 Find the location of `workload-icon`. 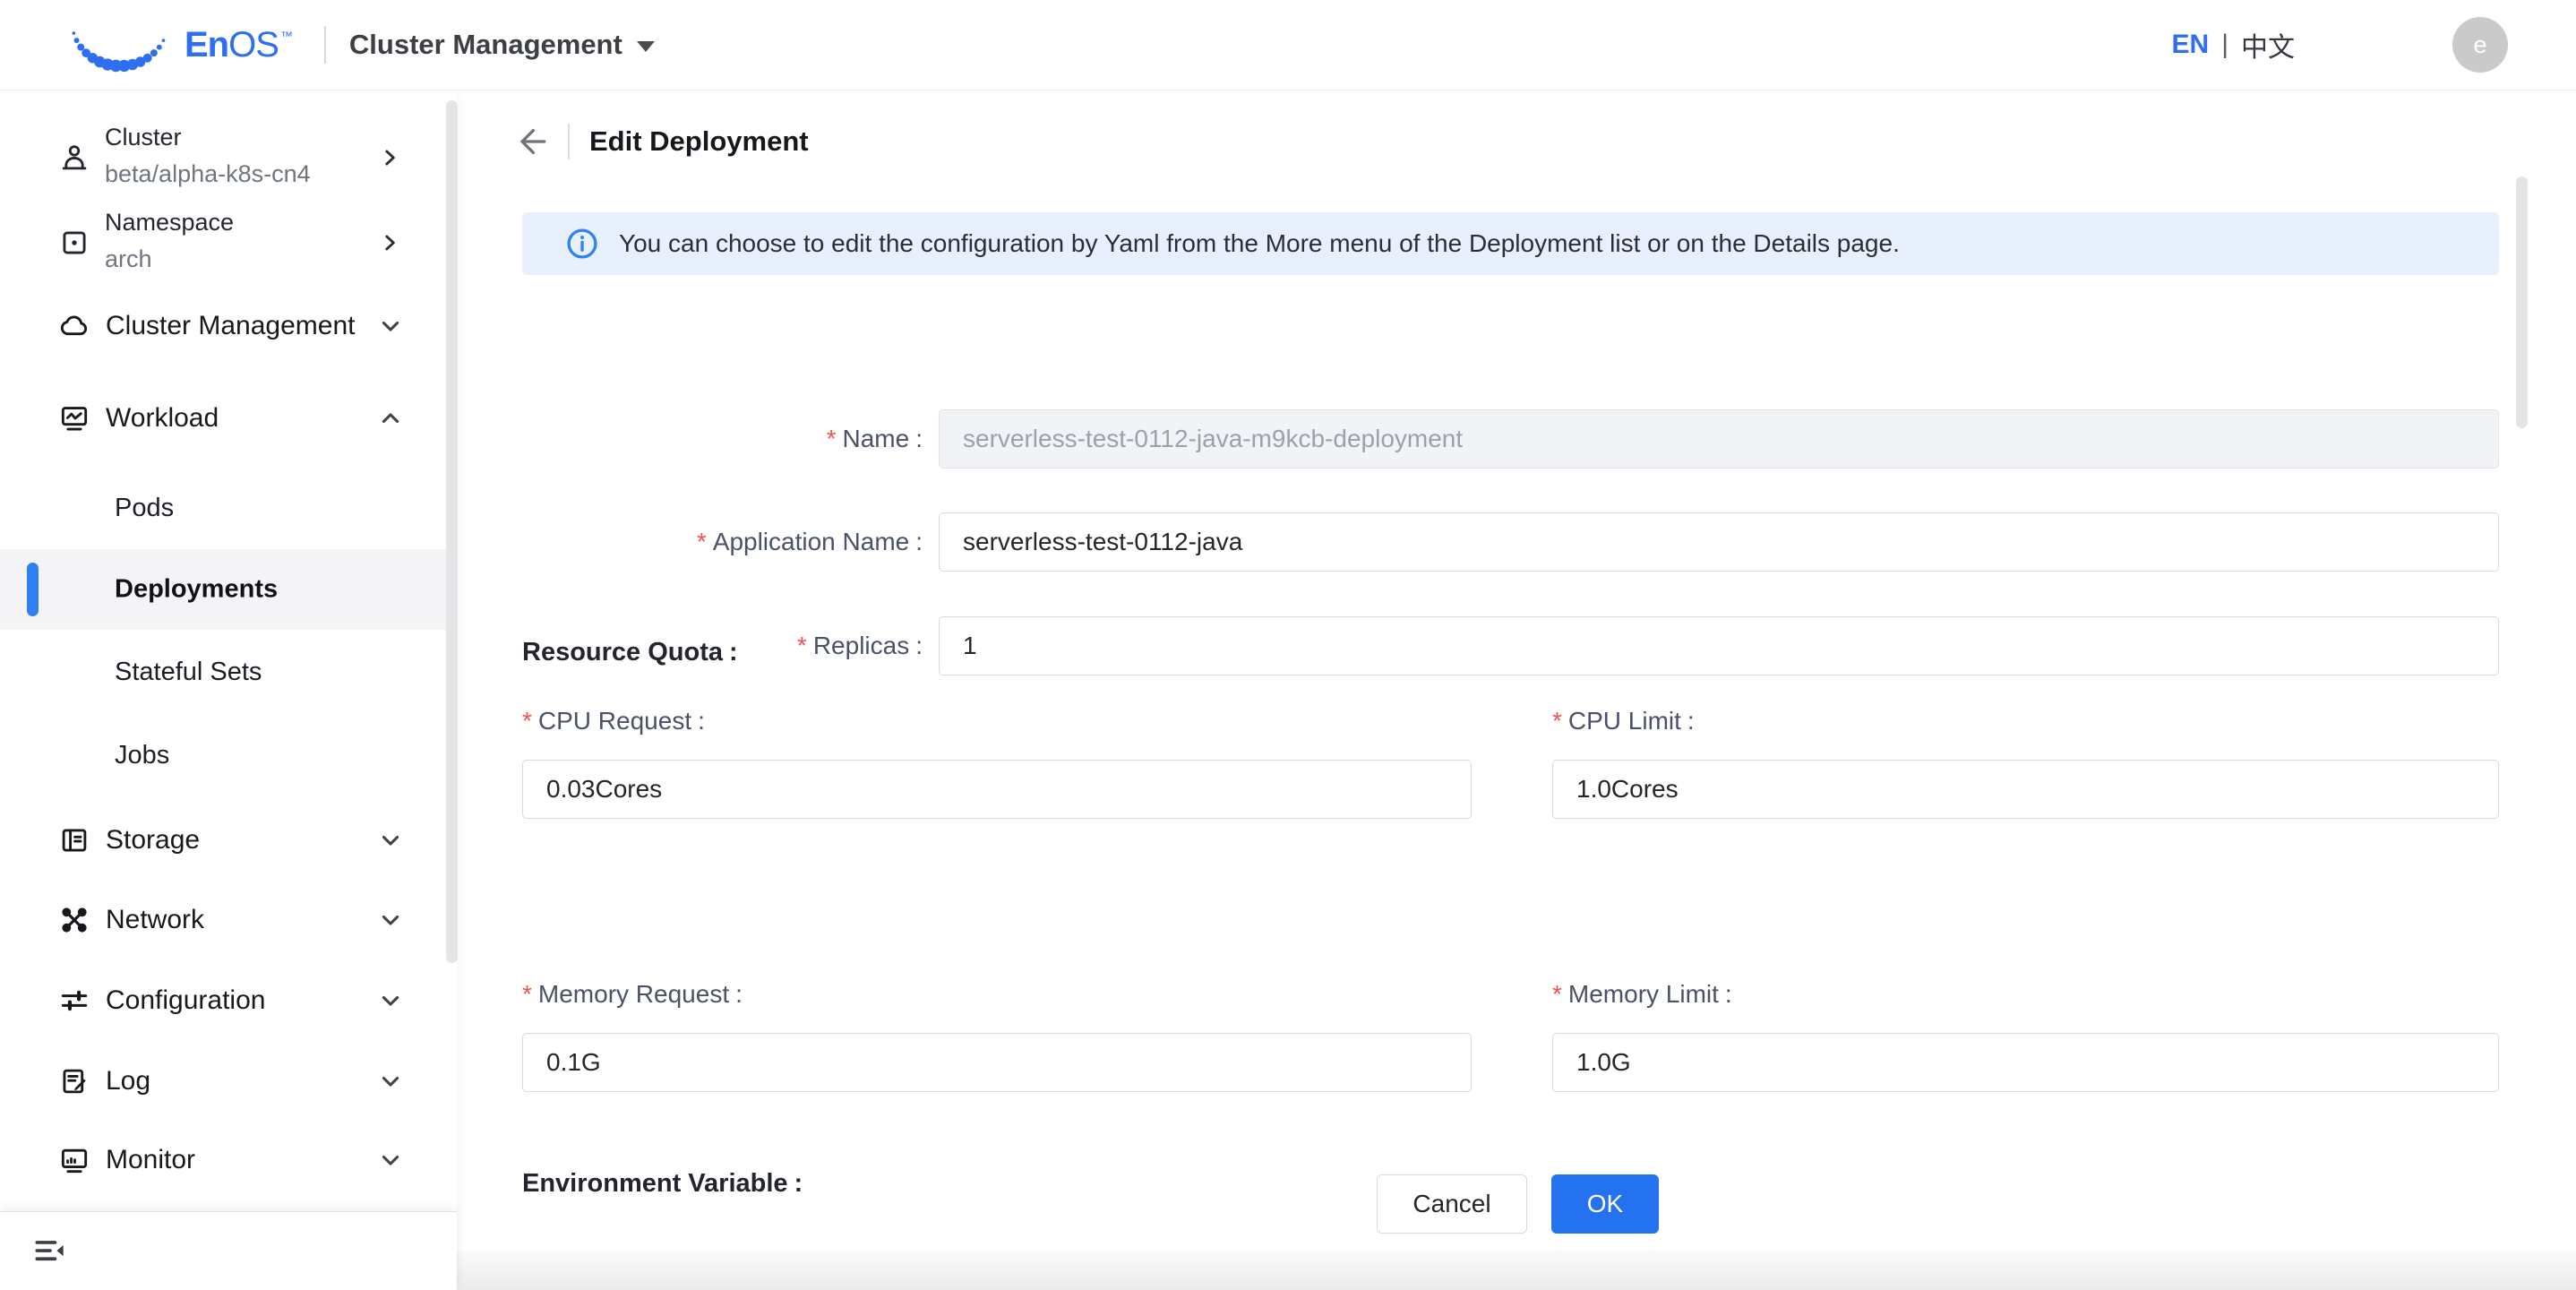

workload-icon is located at coordinates (74, 418).